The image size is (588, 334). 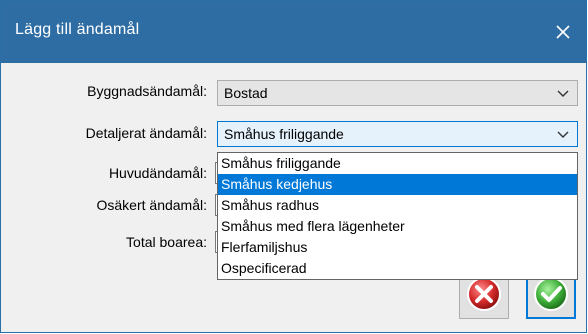 What do you see at coordinates (551, 294) in the screenshot?
I see `green-check-circle-icon` at bounding box center [551, 294].